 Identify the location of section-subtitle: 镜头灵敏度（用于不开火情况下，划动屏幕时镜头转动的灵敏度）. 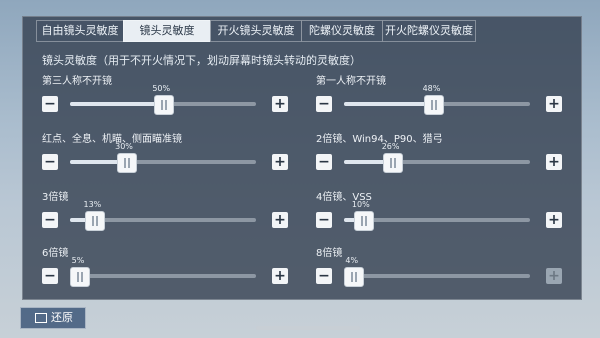
(201, 60).